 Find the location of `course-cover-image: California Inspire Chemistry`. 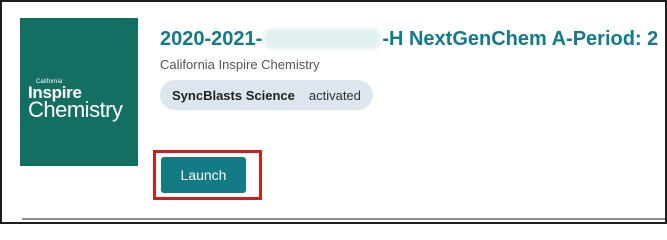

course-cover-image: California Inspire Chemistry is located at coordinates (79, 92).